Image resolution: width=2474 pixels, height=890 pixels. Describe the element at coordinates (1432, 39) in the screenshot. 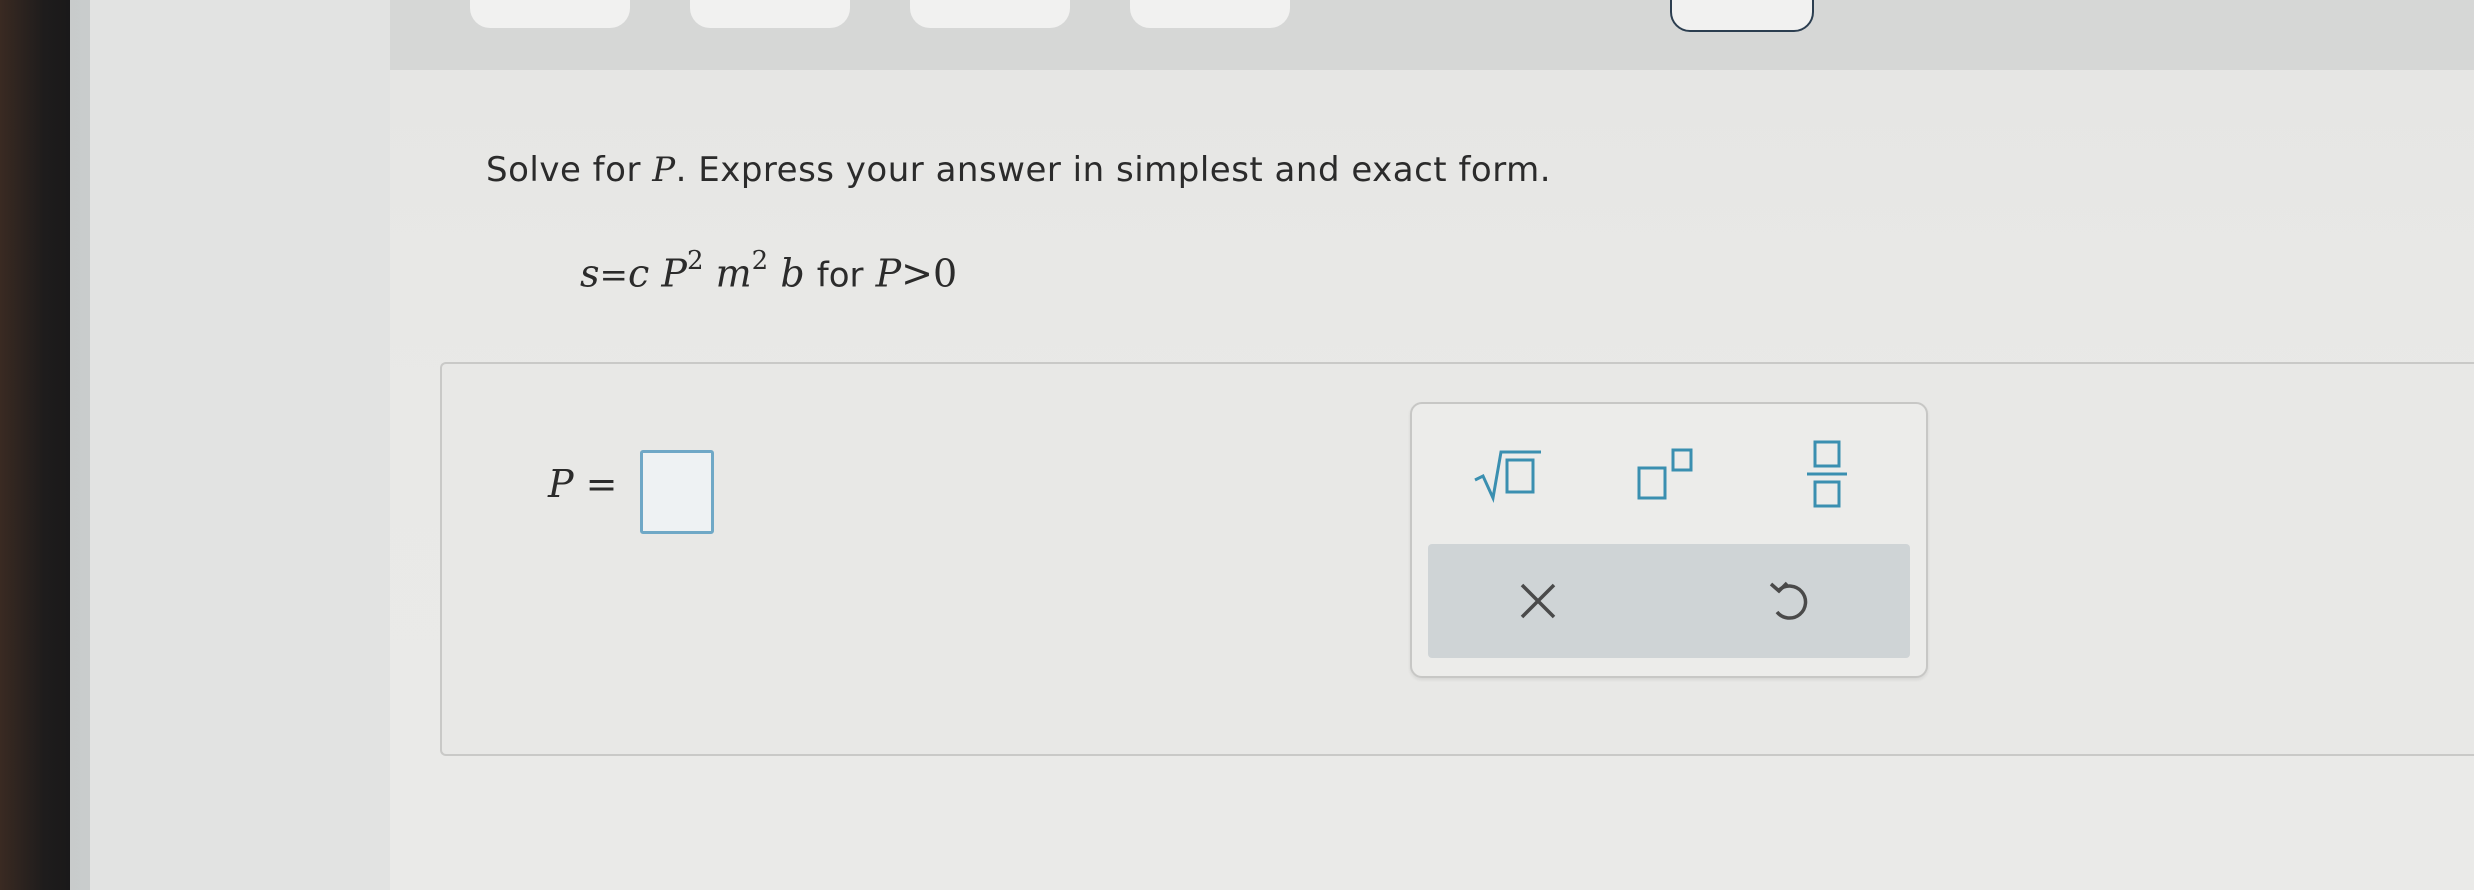

I see `top-bar` at that location.